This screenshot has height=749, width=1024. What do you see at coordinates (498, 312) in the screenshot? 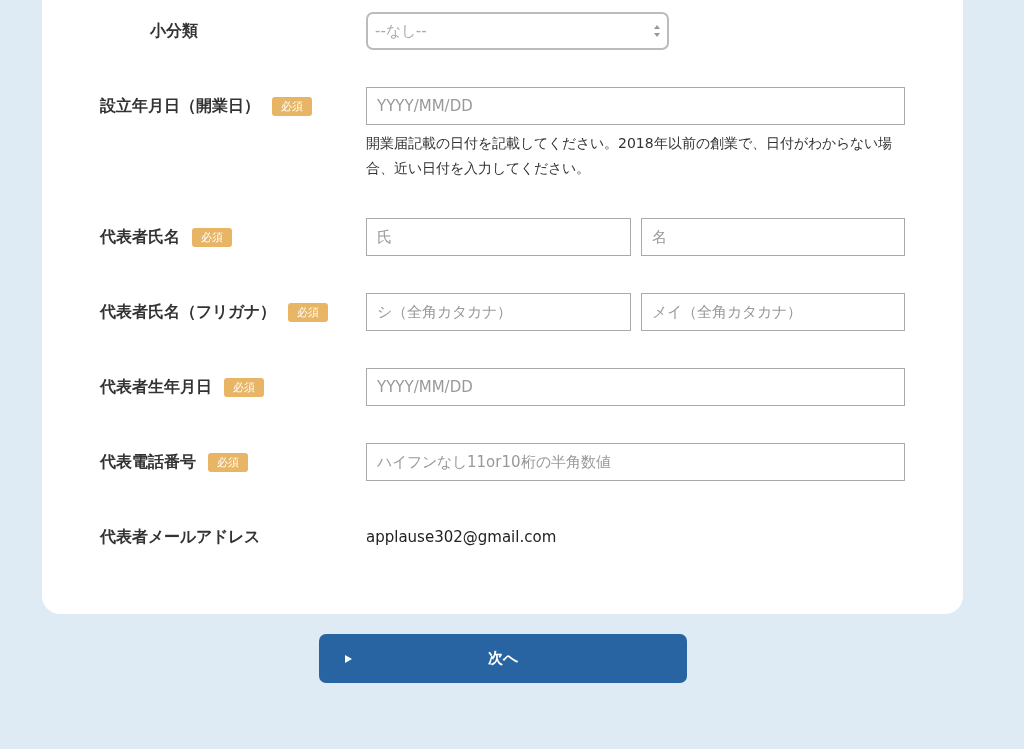
I see `input-field: シ（全角カタカナ）` at bounding box center [498, 312].